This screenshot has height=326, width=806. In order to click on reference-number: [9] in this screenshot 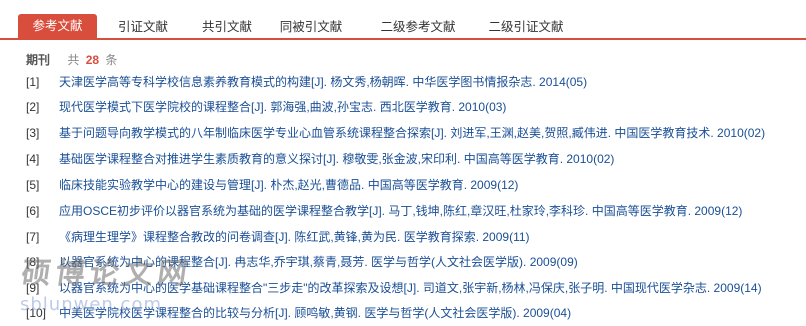, I will do `click(33, 288)`.